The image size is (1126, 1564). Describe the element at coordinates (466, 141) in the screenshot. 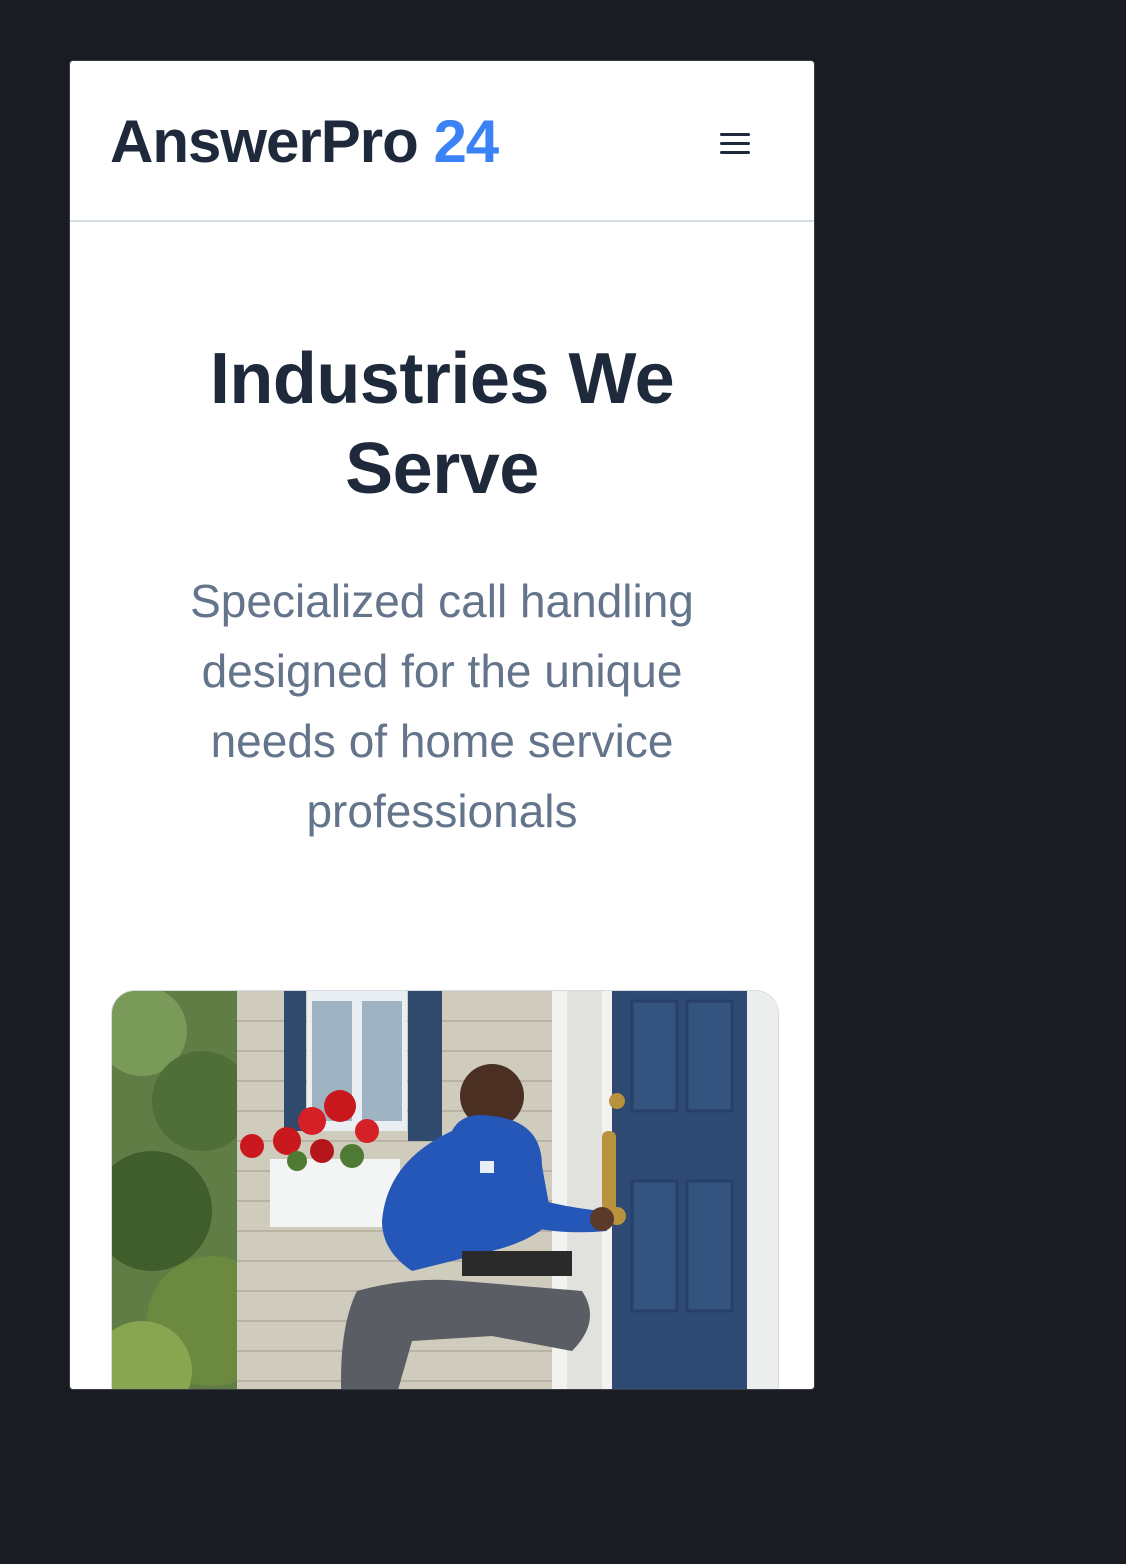

I see `logo-accent-text: 24` at that location.